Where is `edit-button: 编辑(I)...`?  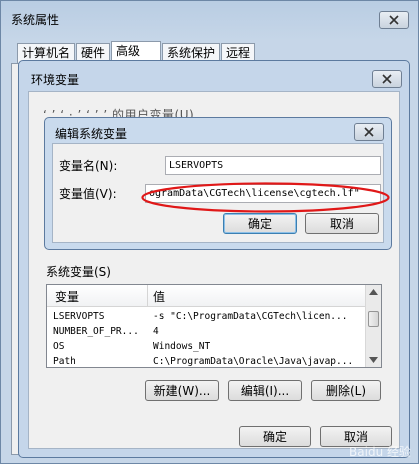
edit-button: 编辑(I)... is located at coordinates (265, 390).